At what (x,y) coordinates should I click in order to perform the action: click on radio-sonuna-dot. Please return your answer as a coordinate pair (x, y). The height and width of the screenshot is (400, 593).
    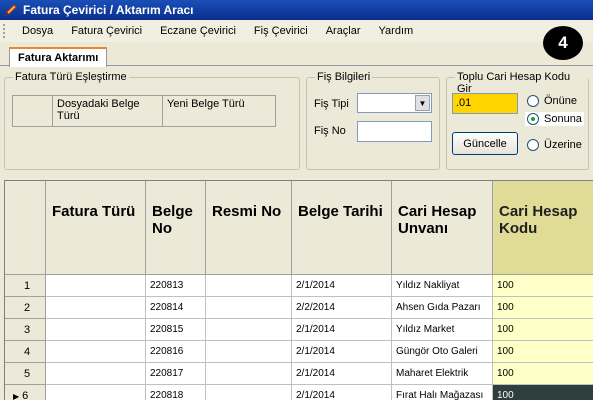
    Looking at the image, I should click on (533, 119).